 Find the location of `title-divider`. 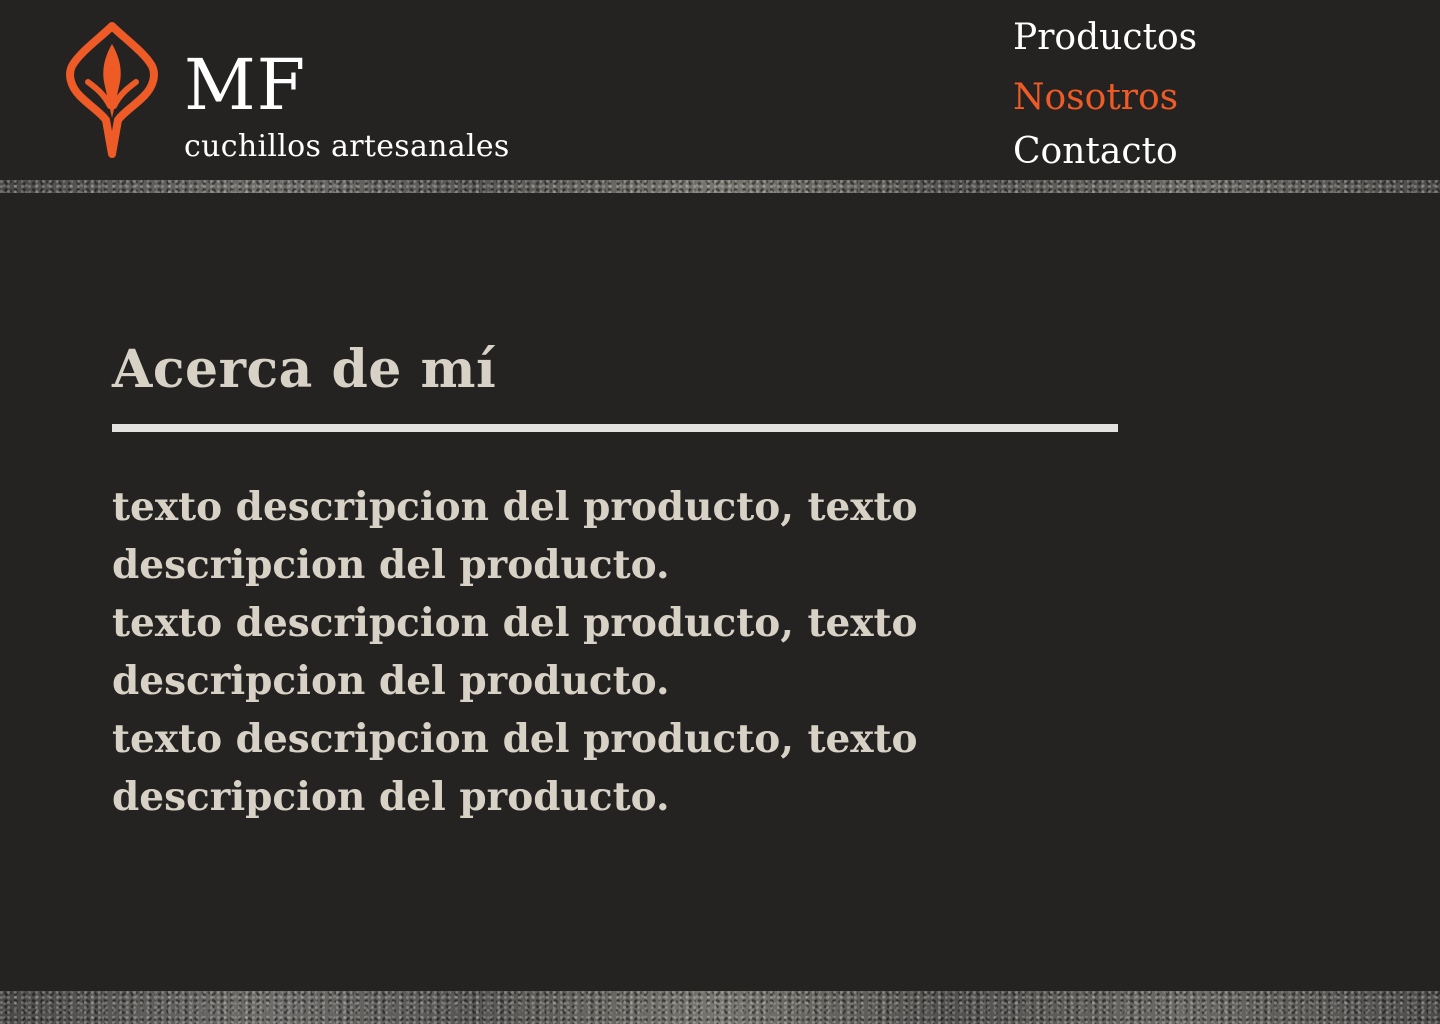

title-divider is located at coordinates (615, 428).